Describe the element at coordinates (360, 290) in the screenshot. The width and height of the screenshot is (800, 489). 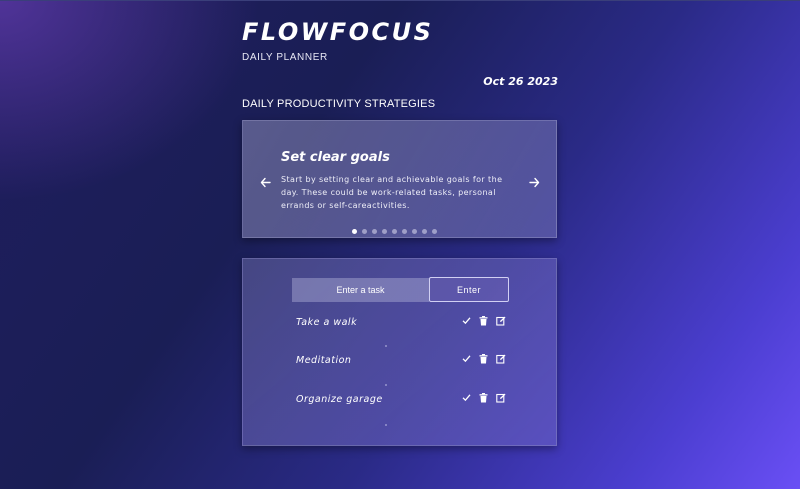
I see `task-input` at that location.